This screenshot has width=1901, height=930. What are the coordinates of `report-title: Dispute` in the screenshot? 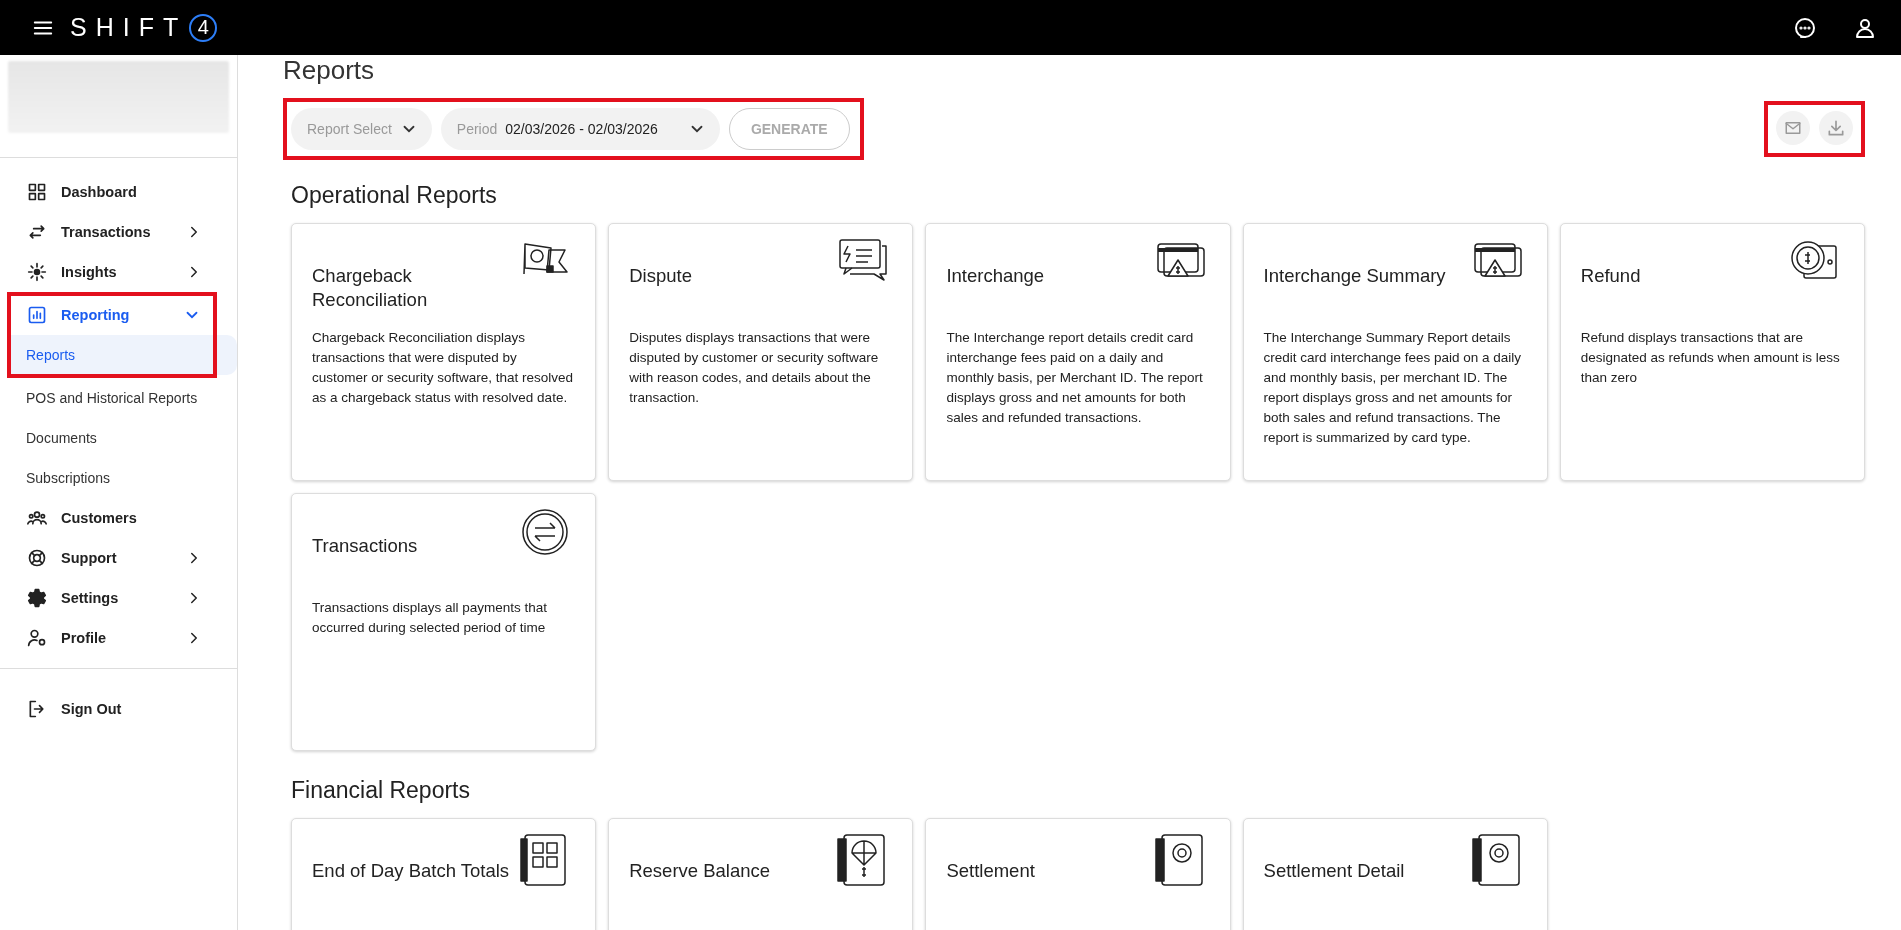 It's located at (660, 276).